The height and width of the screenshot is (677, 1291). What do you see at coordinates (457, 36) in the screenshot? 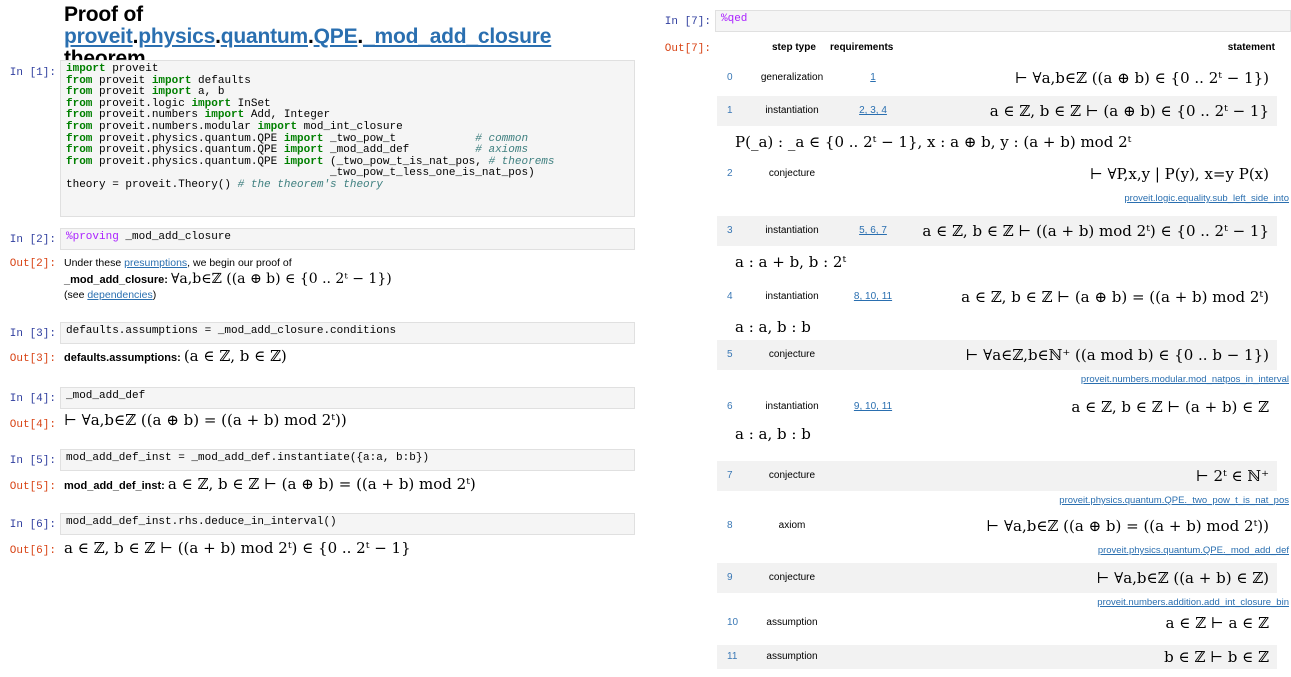
I see `title-link-theorem: _mod_add_closure` at bounding box center [457, 36].